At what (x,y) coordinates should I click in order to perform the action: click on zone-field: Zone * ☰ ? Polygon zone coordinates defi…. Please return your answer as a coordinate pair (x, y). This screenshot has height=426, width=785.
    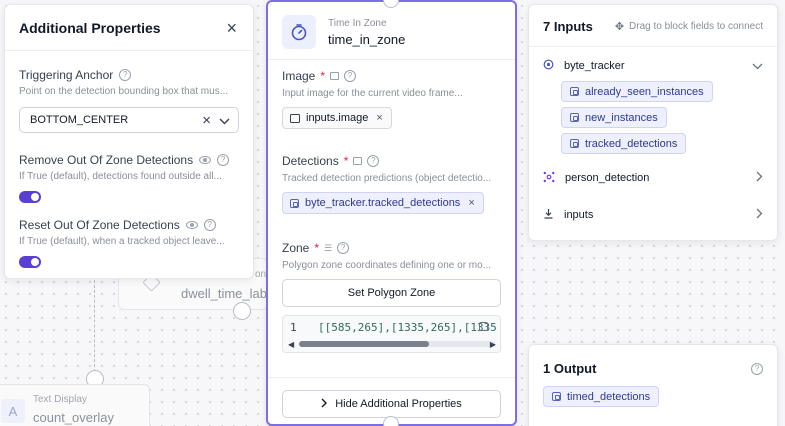
    Looking at the image, I should click on (391, 297).